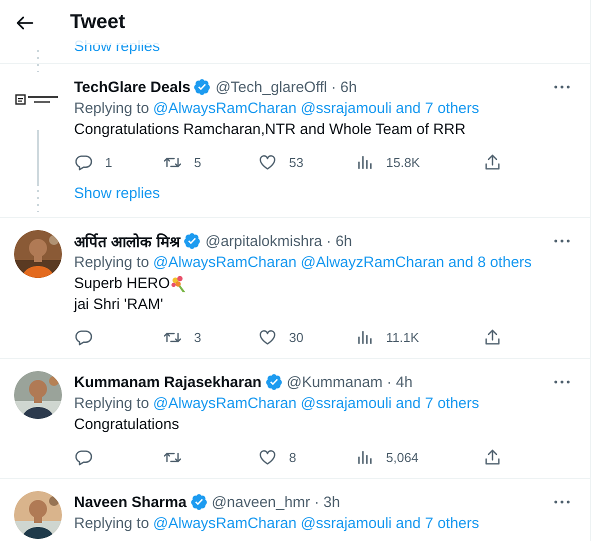 This screenshot has height=541, width=609. Describe the element at coordinates (402, 457) in the screenshot. I see `view-count: 5,064` at that location.